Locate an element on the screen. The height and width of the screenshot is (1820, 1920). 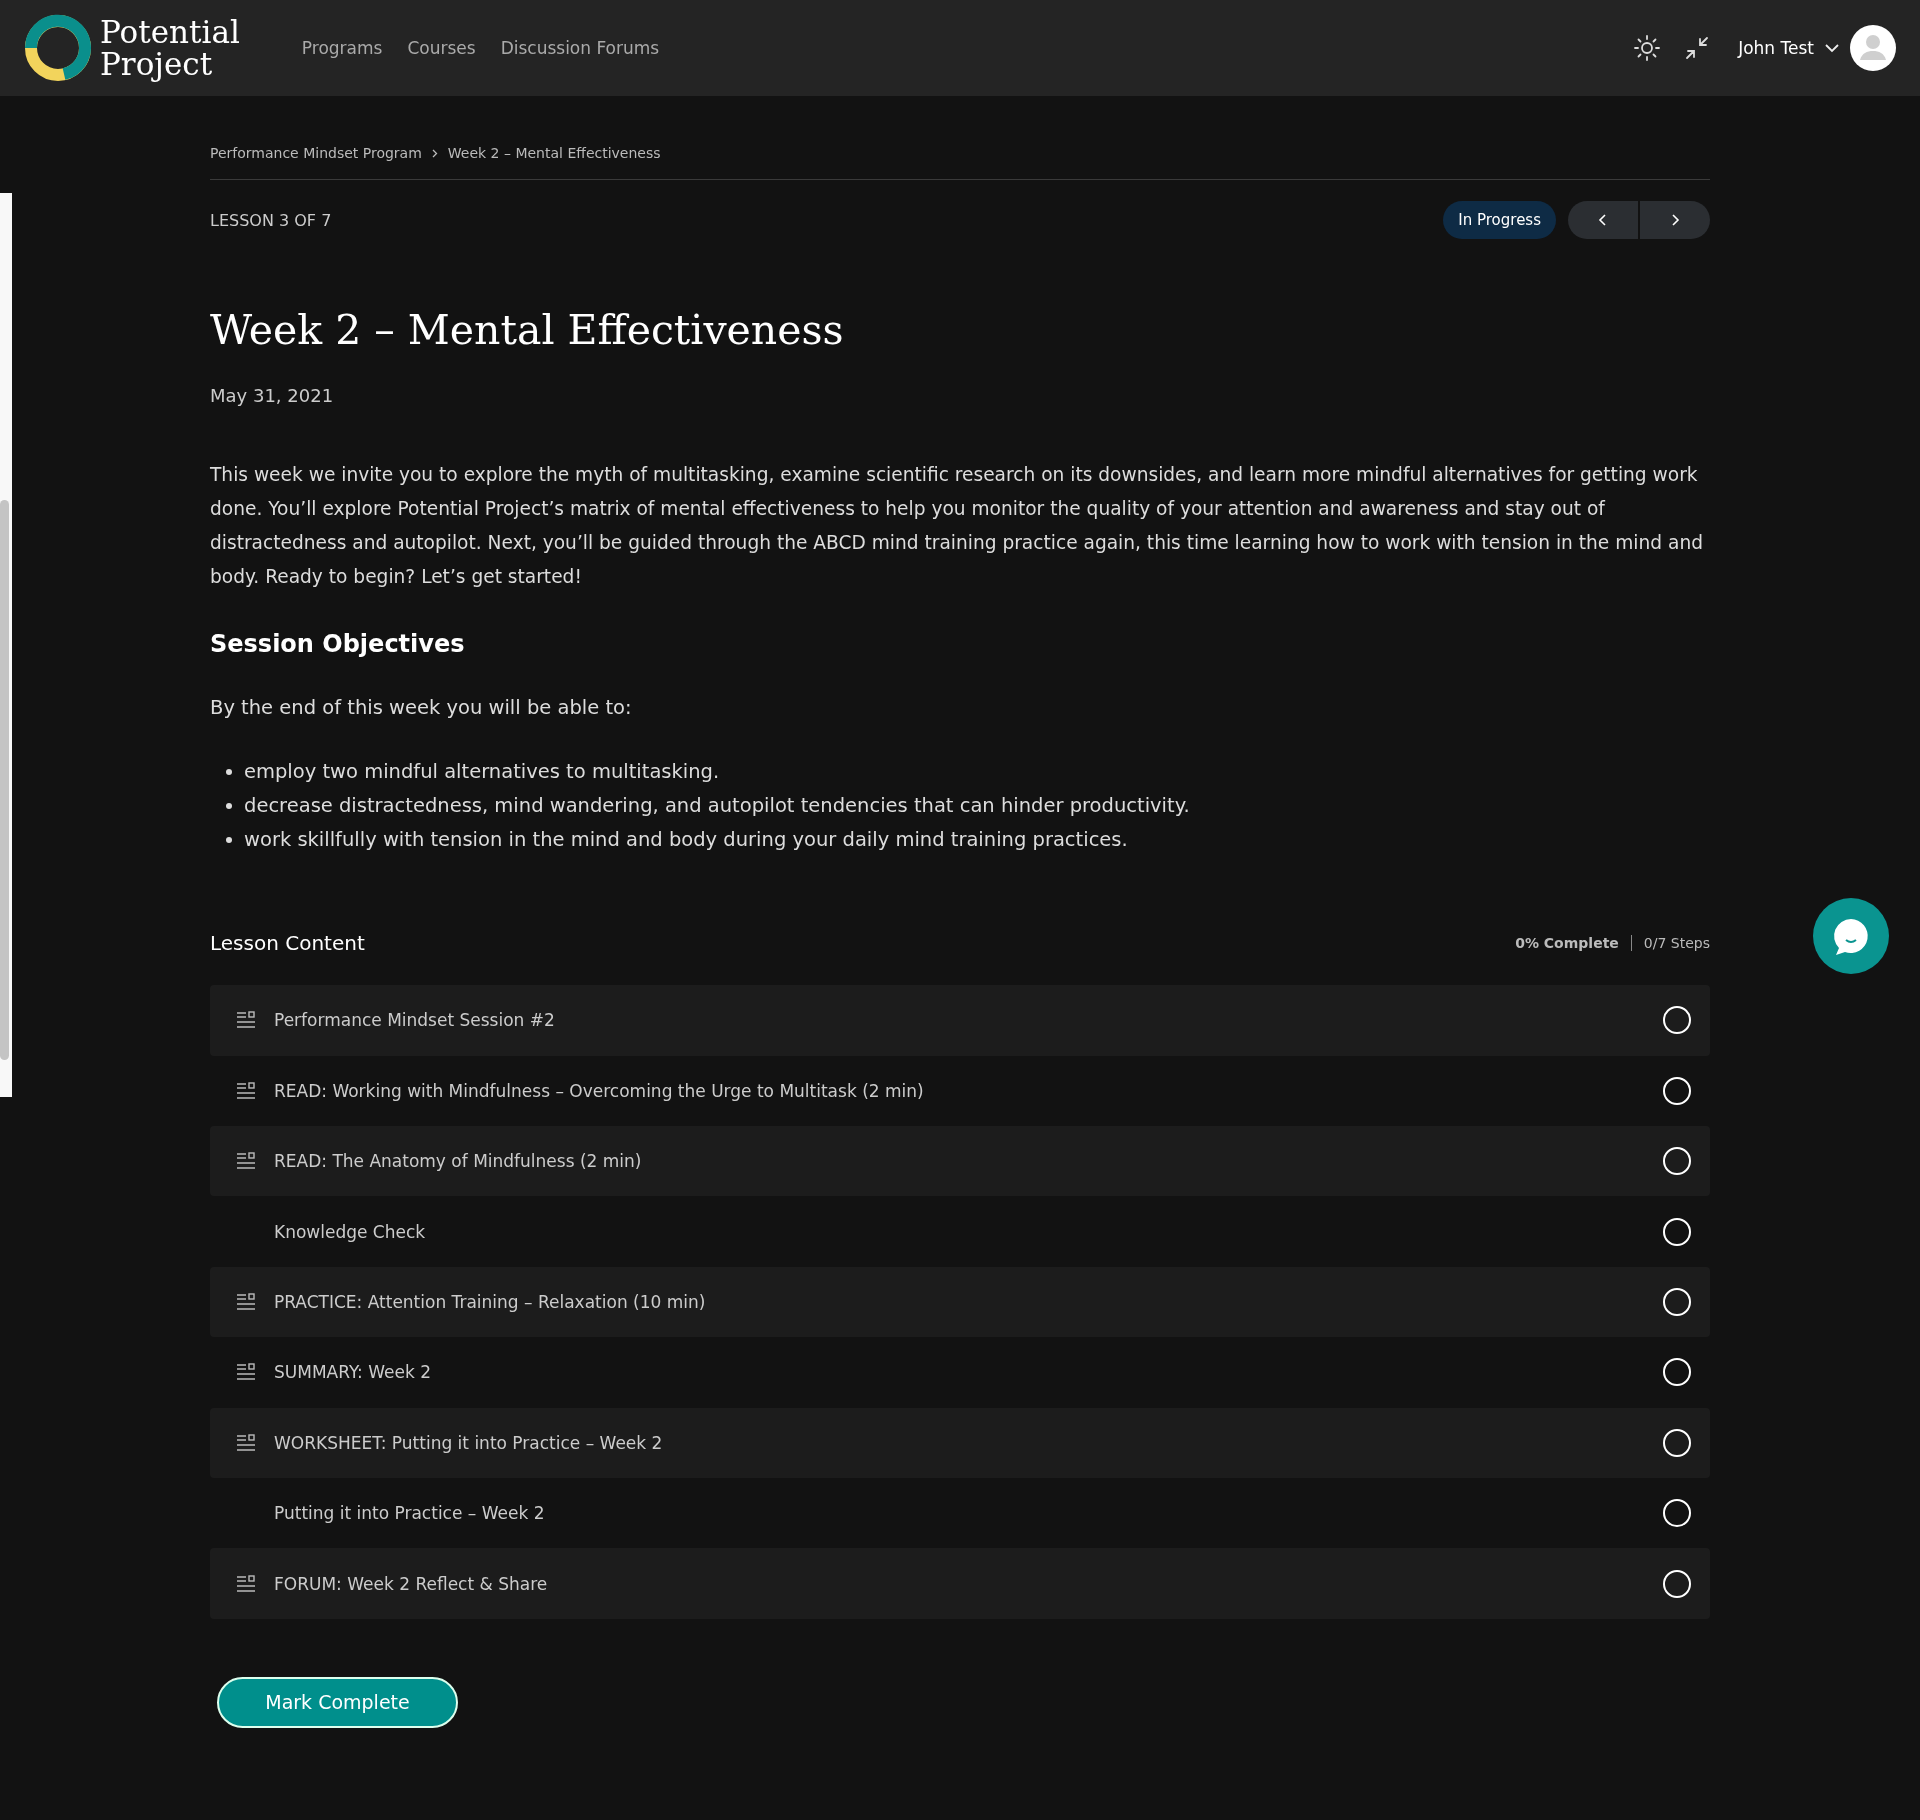
scrollbar-thumb is located at coordinates (4, 780).